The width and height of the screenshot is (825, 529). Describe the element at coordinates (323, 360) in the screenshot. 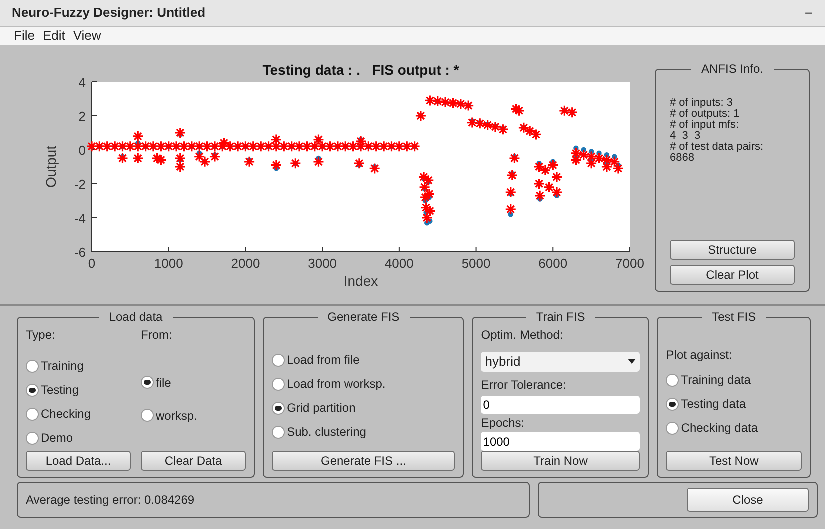

I see `radio-label: Load from file` at that location.